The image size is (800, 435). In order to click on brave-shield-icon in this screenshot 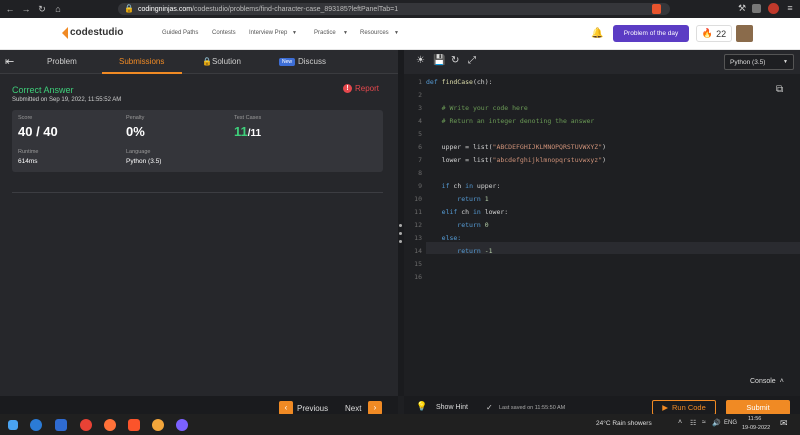, I will do `click(656, 9)`.